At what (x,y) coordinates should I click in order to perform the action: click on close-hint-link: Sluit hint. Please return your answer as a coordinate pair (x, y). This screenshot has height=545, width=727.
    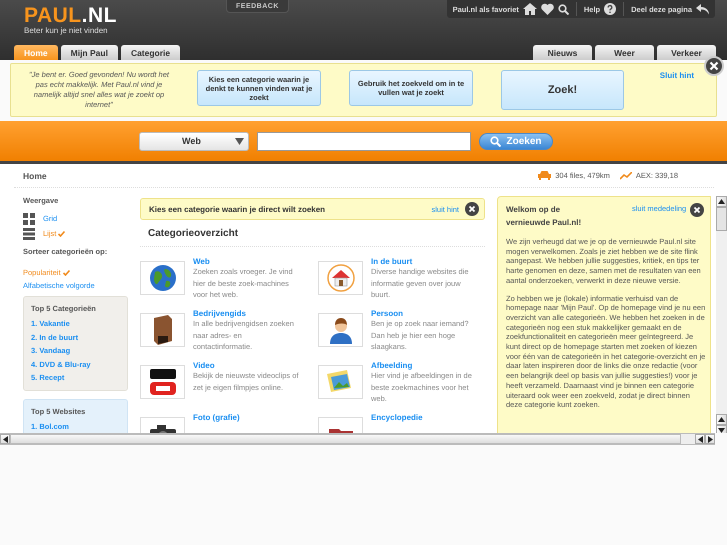
    Looking at the image, I should click on (677, 75).